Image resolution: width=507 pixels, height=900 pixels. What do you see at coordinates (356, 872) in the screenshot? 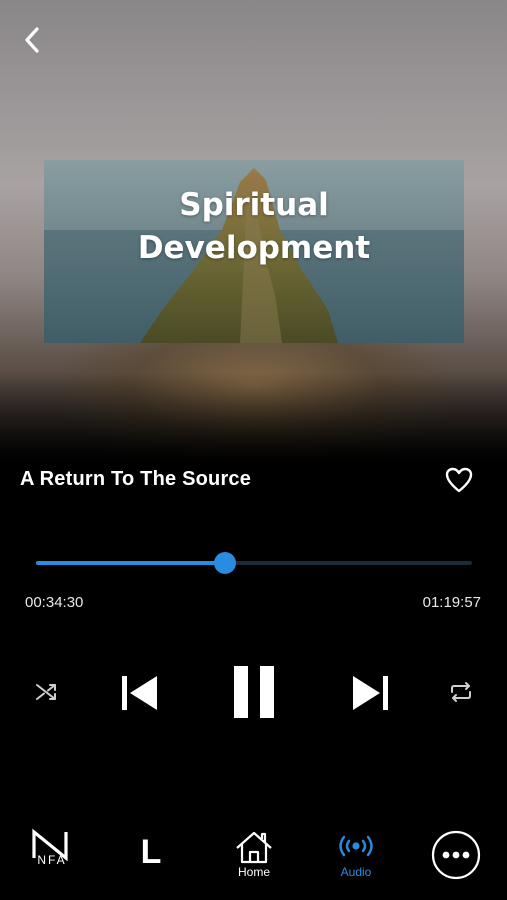
I see `tab-audio-label: Audio` at bounding box center [356, 872].